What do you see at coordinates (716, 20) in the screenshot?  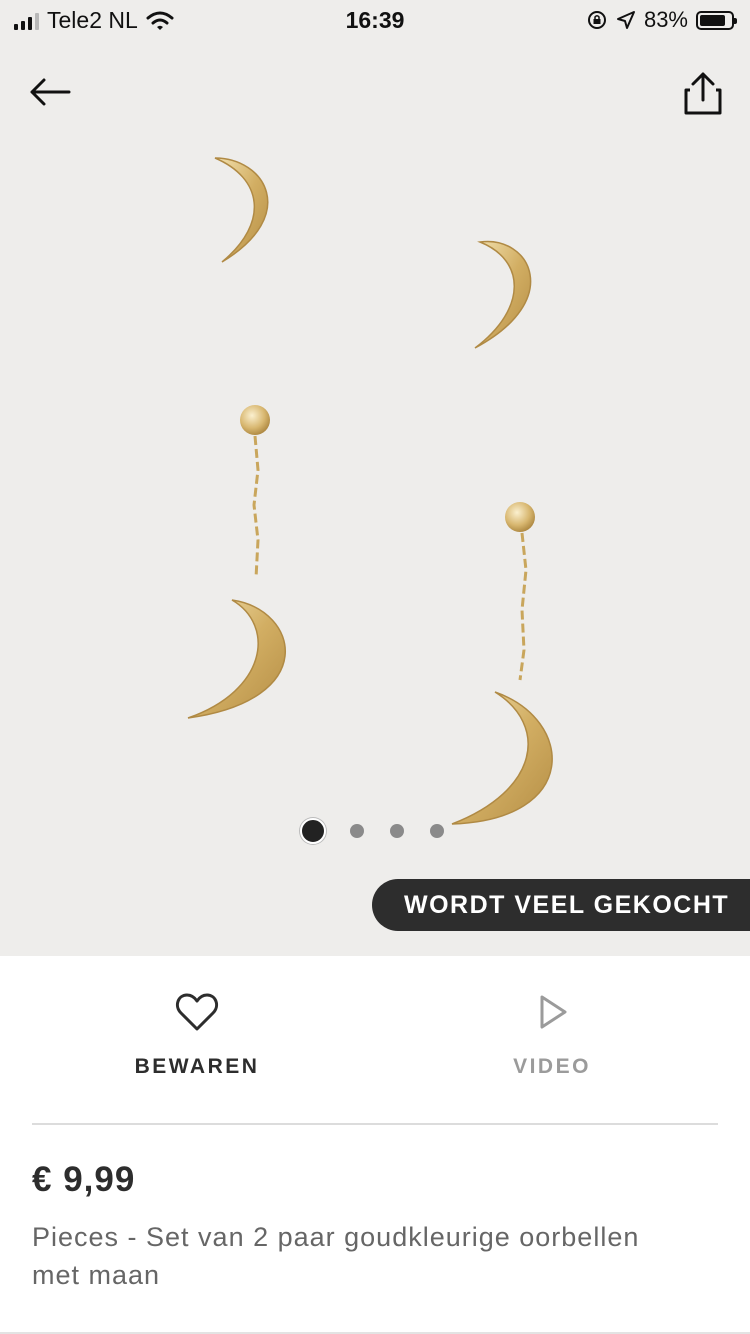 I see `battery-icon` at bounding box center [716, 20].